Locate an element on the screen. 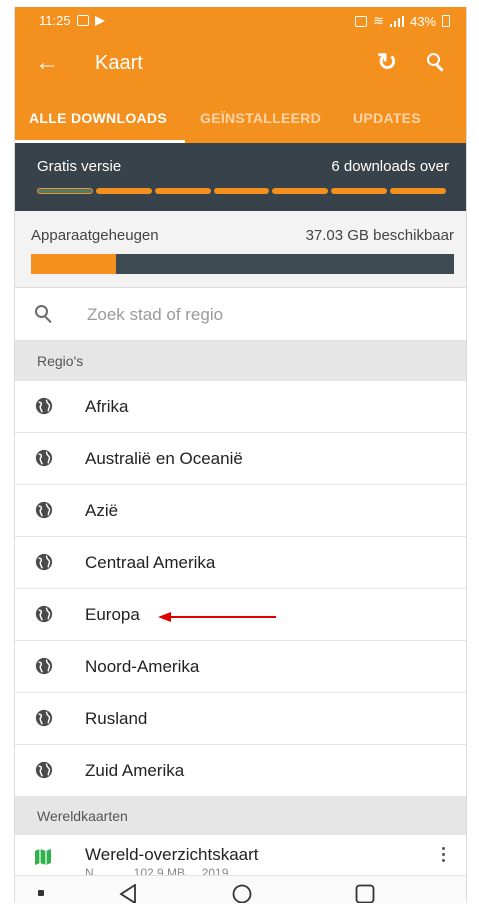 The image size is (479, 910). battery-level: 43% is located at coordinates (422, 21).